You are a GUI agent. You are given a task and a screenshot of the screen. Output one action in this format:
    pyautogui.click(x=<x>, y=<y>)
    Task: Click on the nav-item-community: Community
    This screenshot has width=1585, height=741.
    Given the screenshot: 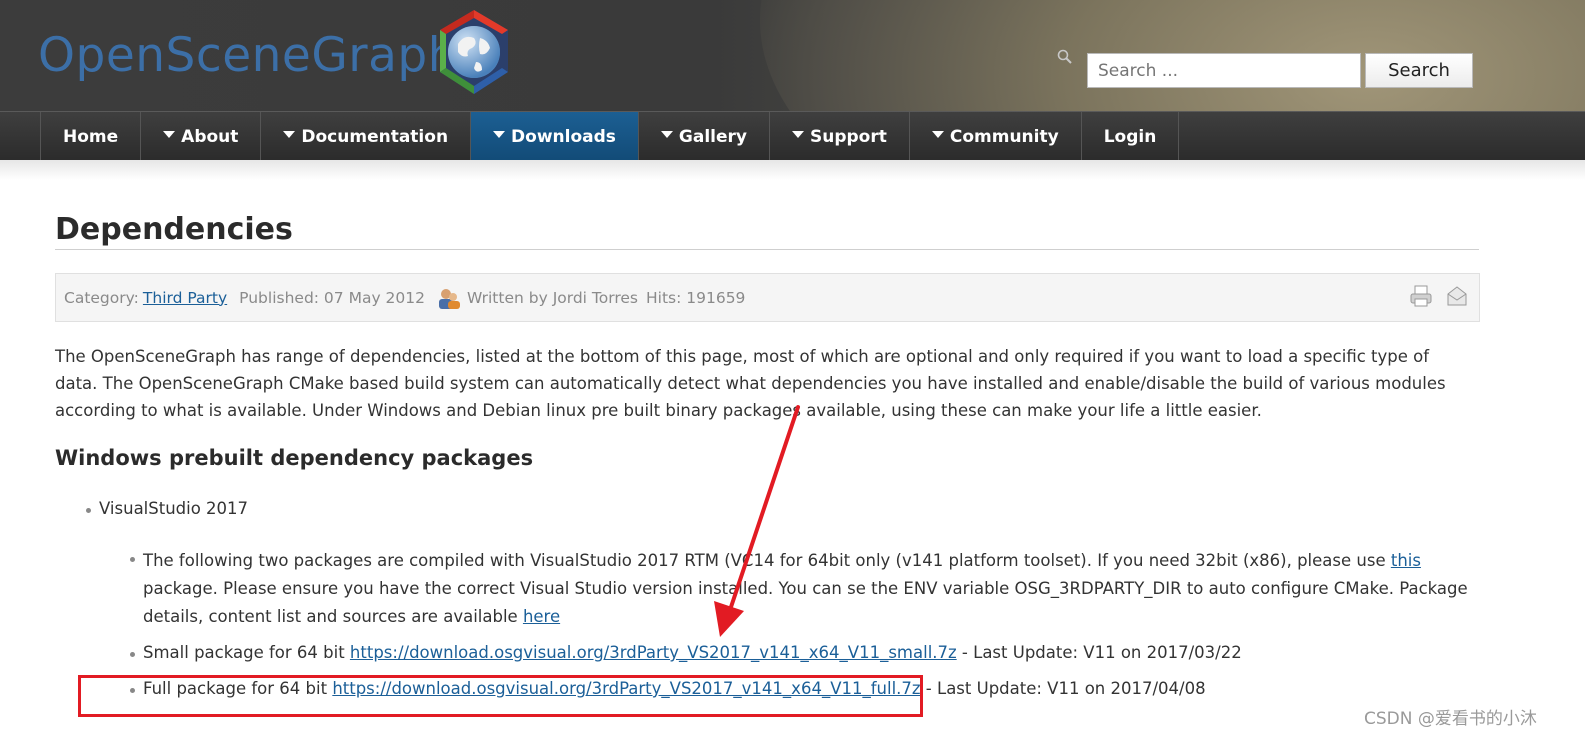 What is the action you would take?
    pyautogui.click(x=994, y=136)
    